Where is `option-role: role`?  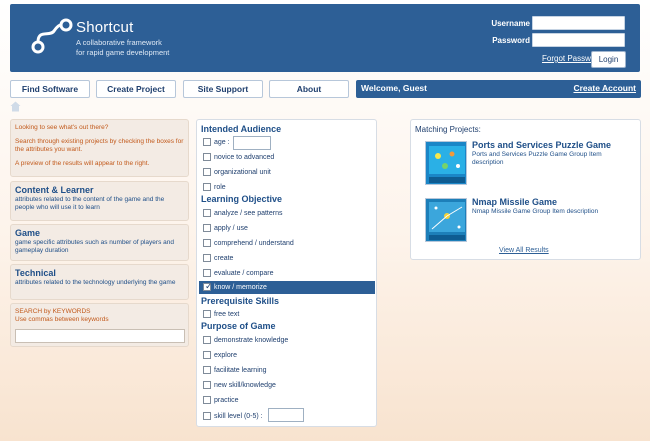
option-role: role is located at coordinates (288, 187).